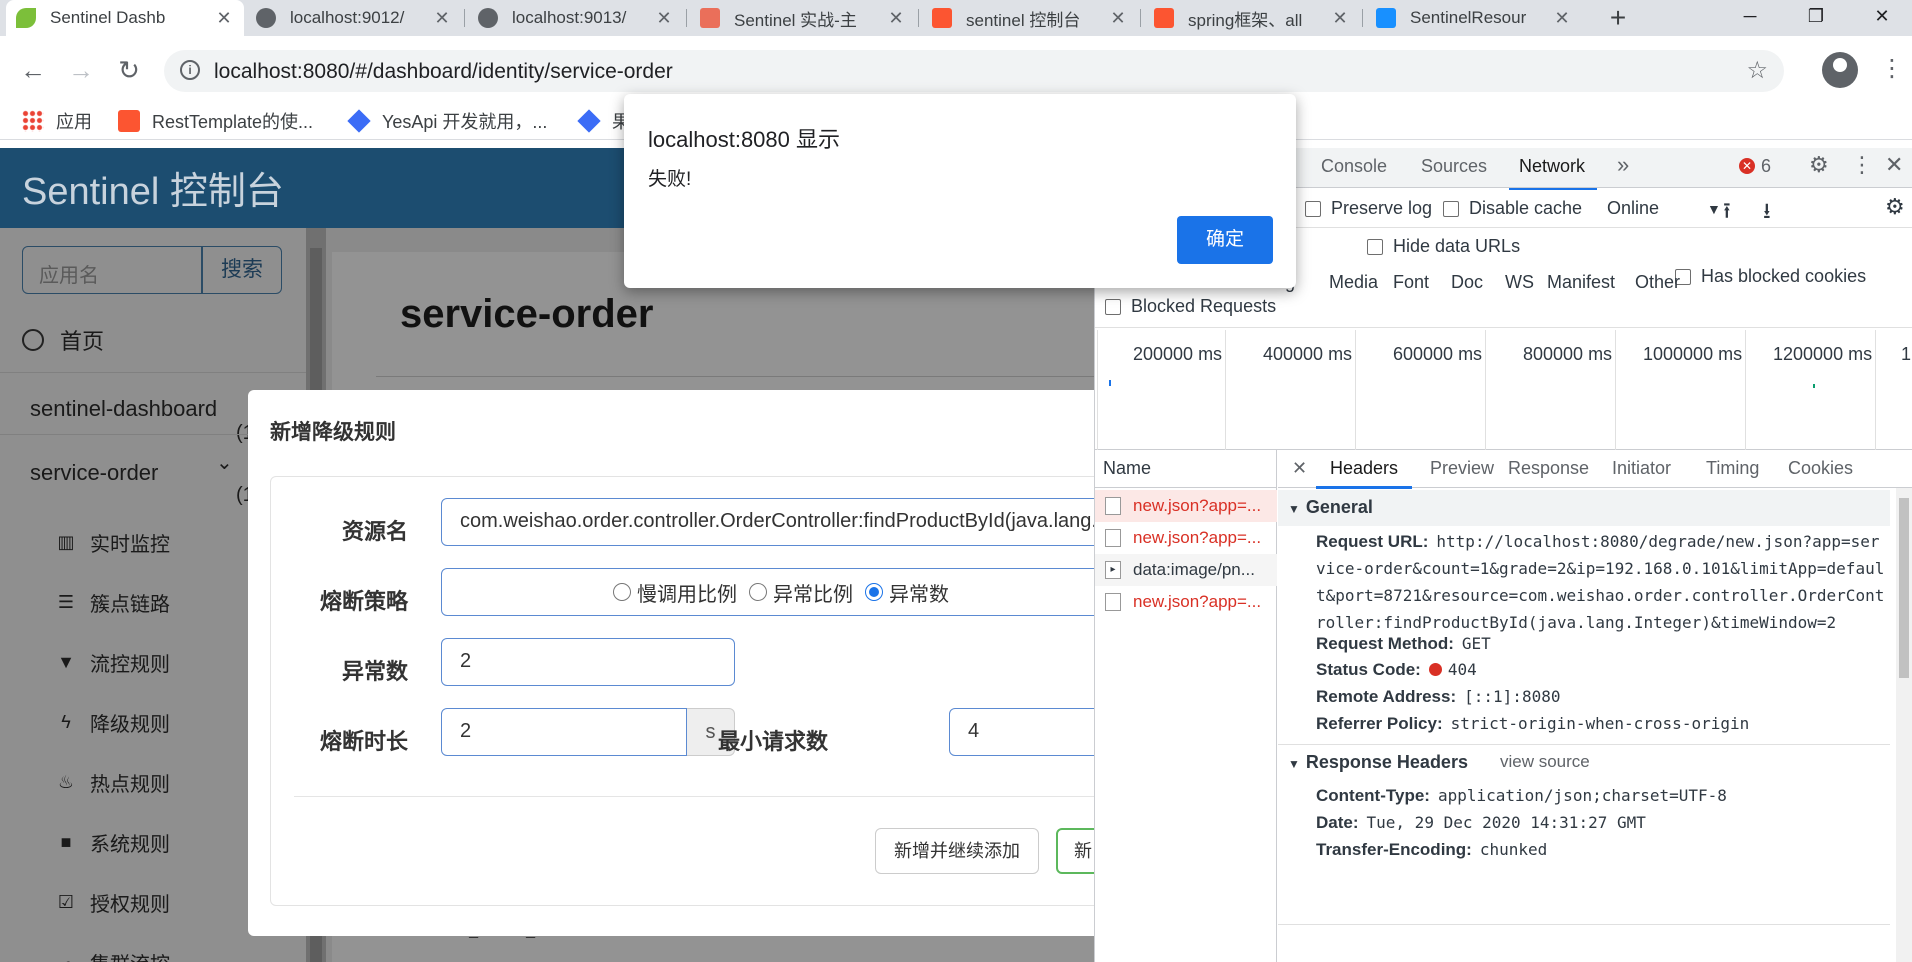  Describe the element at coordinates (1757, 70) in the screenshot. I see `bookmark-star-icon: ☆` at that location.